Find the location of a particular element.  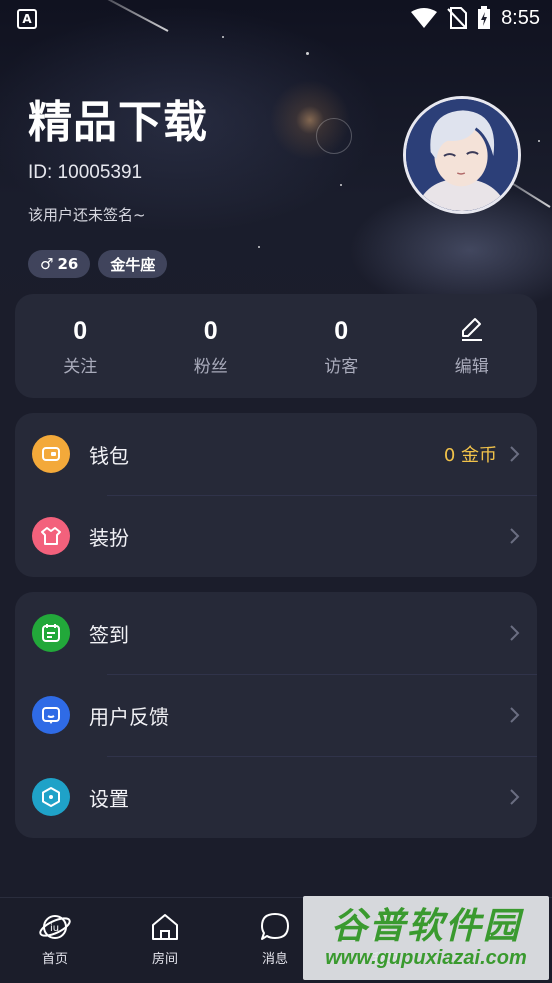

site-watermark: 谷普软件园 www.gupuxiazai.com is located at coordinates (426, 938).